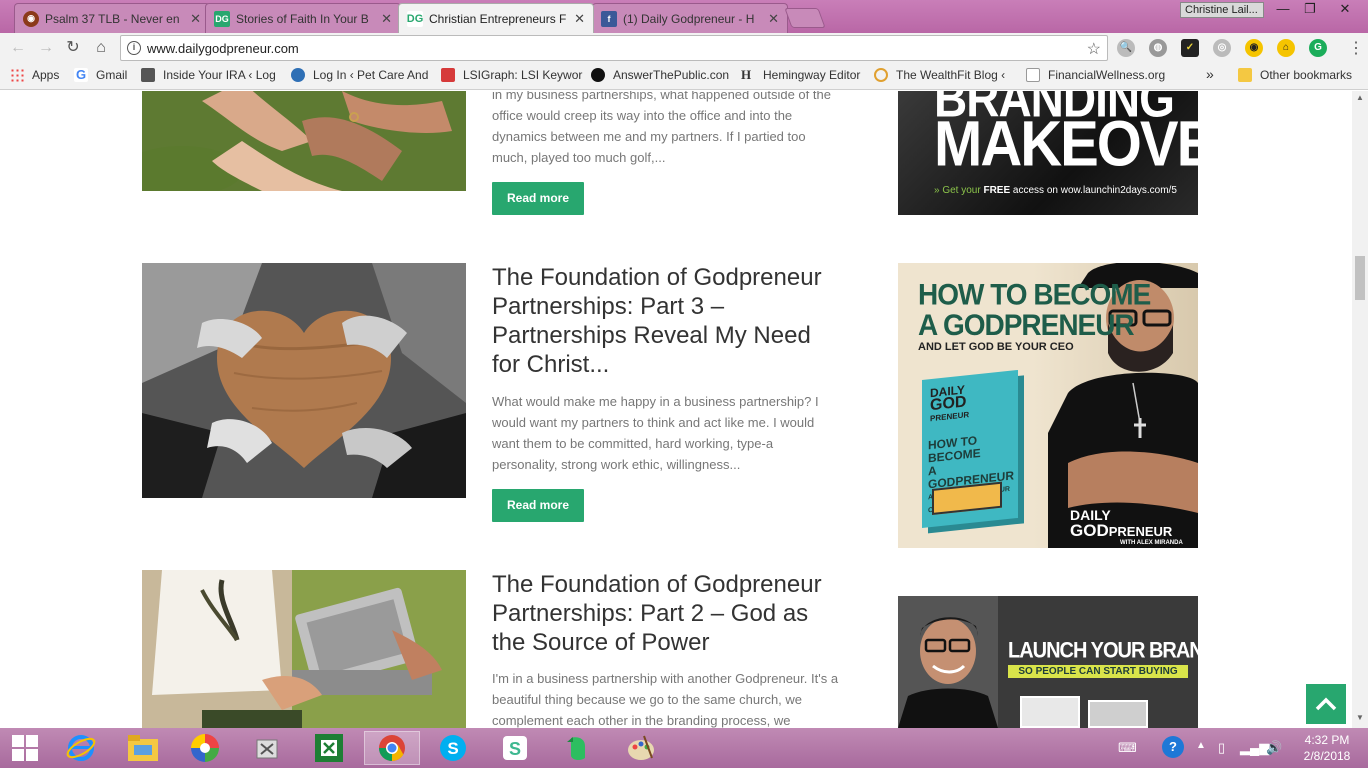  I want to click on ad-person-photo, so click(948, 662).